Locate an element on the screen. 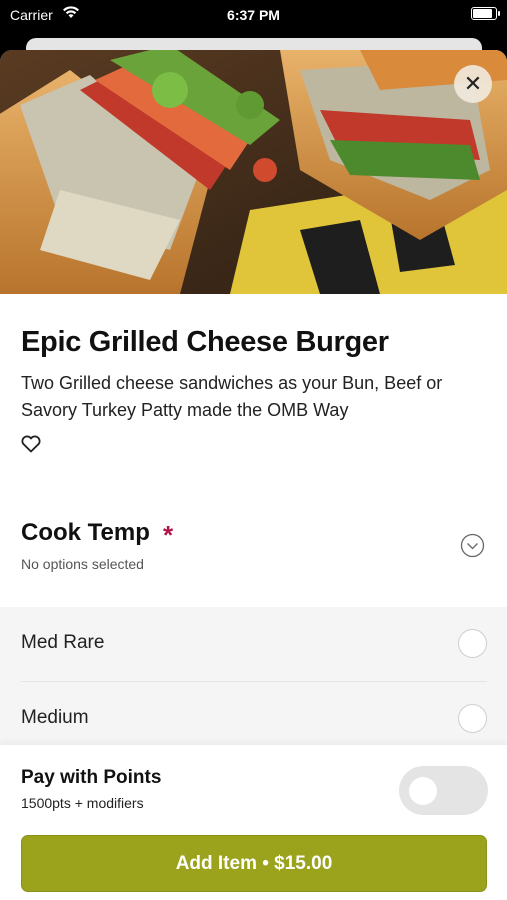 Image resolution: width=507 pixels, height=900 pixels. chevron-down-circle-icon is located at coordinates (472, 545).